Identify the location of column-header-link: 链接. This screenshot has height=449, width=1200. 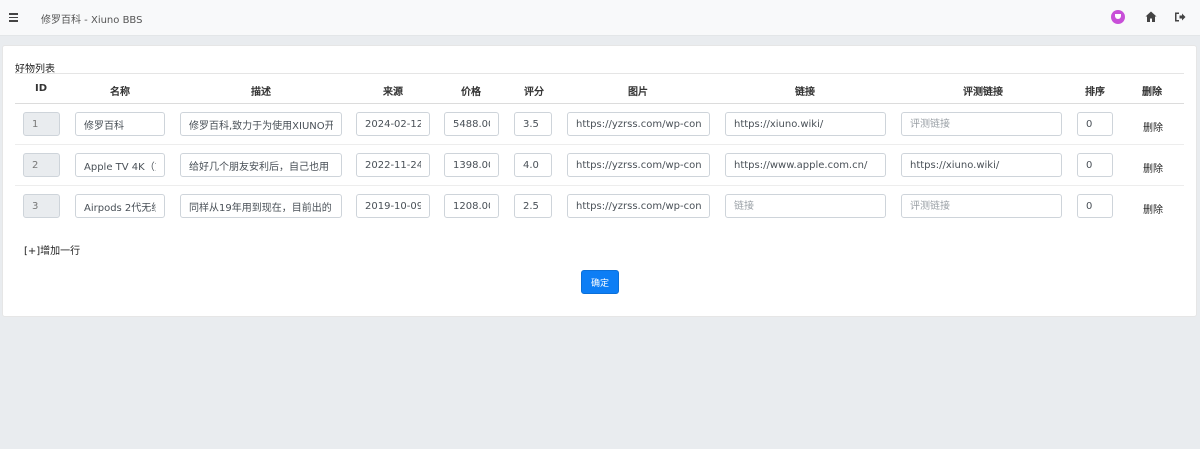
(805, 92).